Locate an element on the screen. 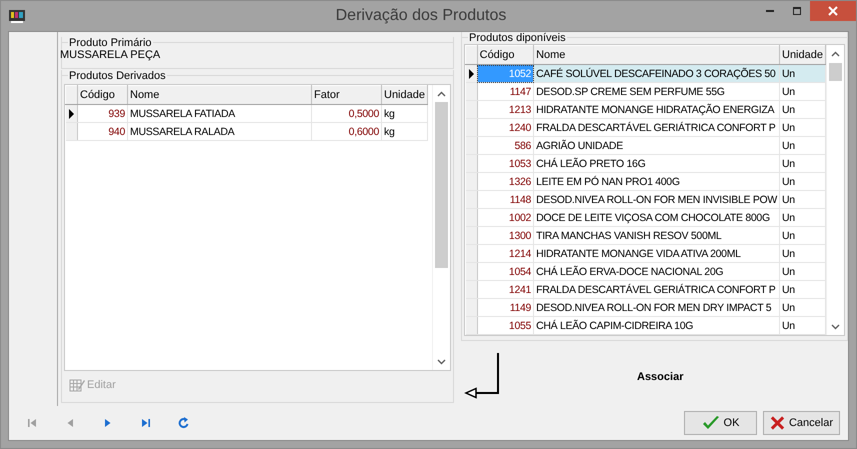 Image resolution: width=857 pixels, height=449 pixels. table-cell: 1326 is located at coordinates (505, 181).